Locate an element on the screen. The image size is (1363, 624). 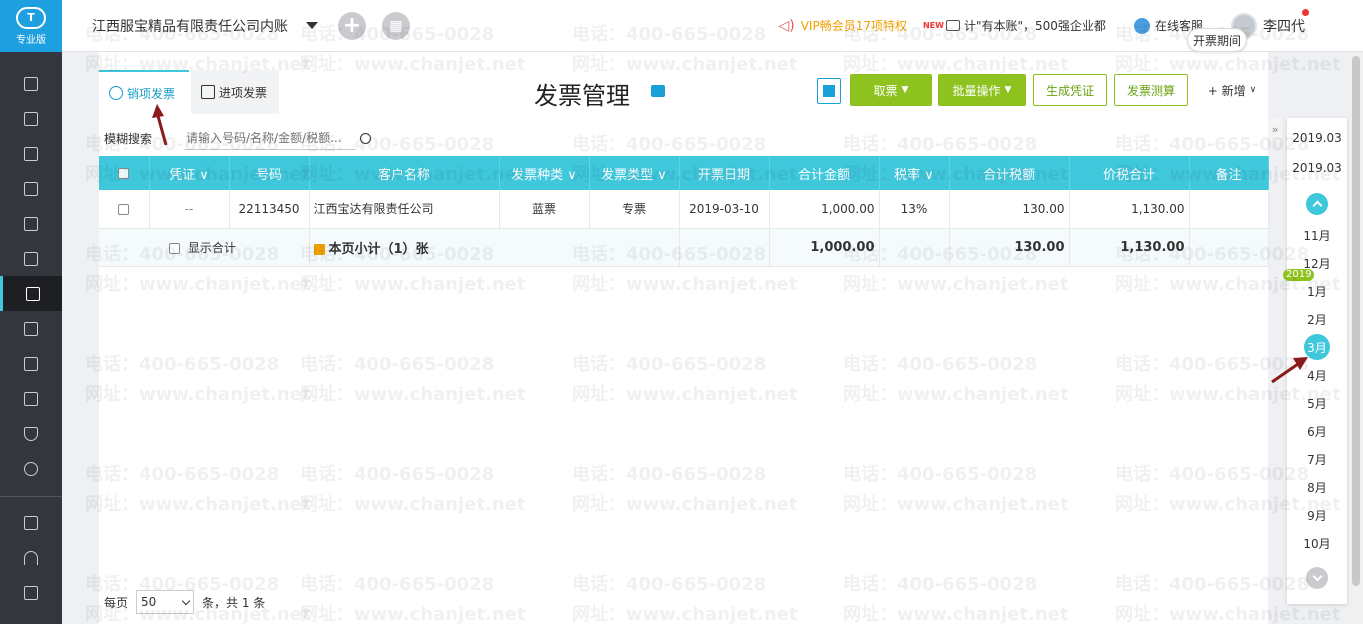
sidebar-item-tax is located at coordinates (31, 363).